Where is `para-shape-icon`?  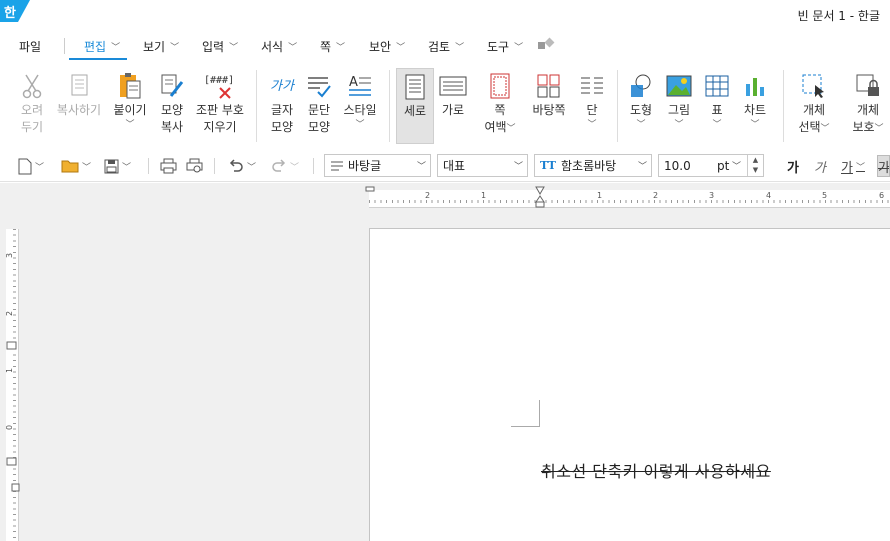 para-shape-icon is located at coordinates (319, 86).